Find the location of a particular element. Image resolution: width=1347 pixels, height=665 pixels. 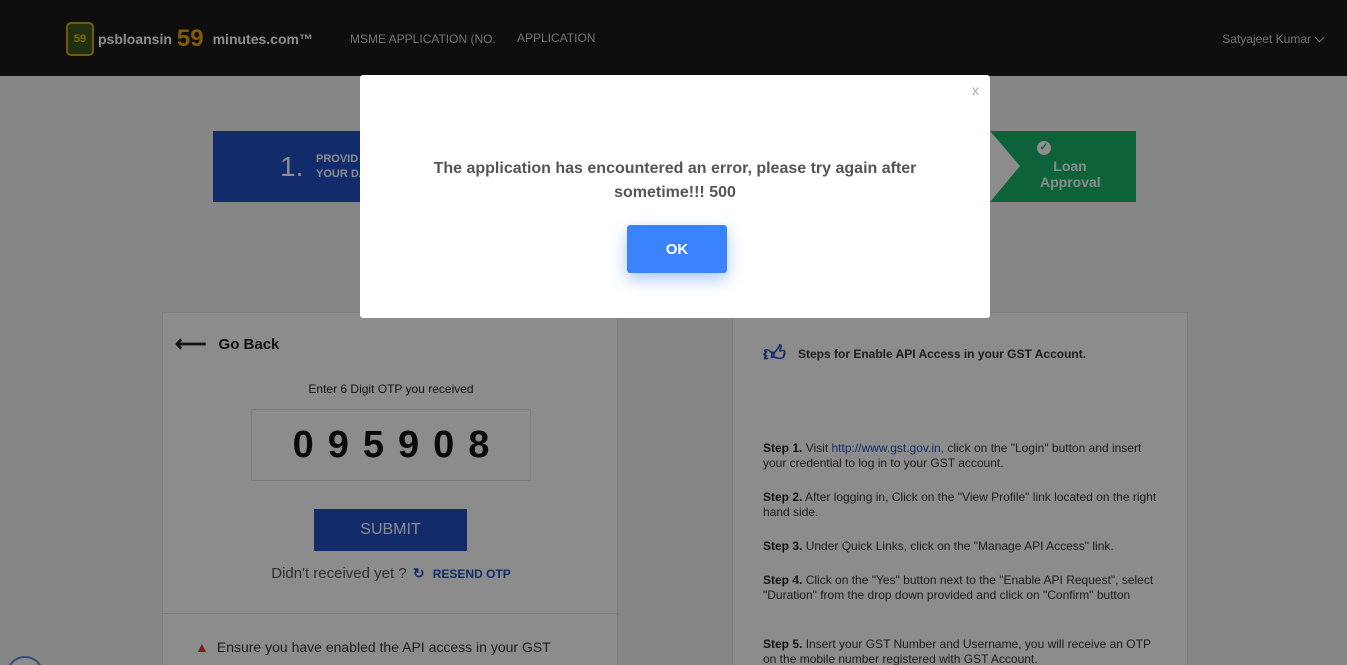

close-icon: x is located at coordinates (975, 90).